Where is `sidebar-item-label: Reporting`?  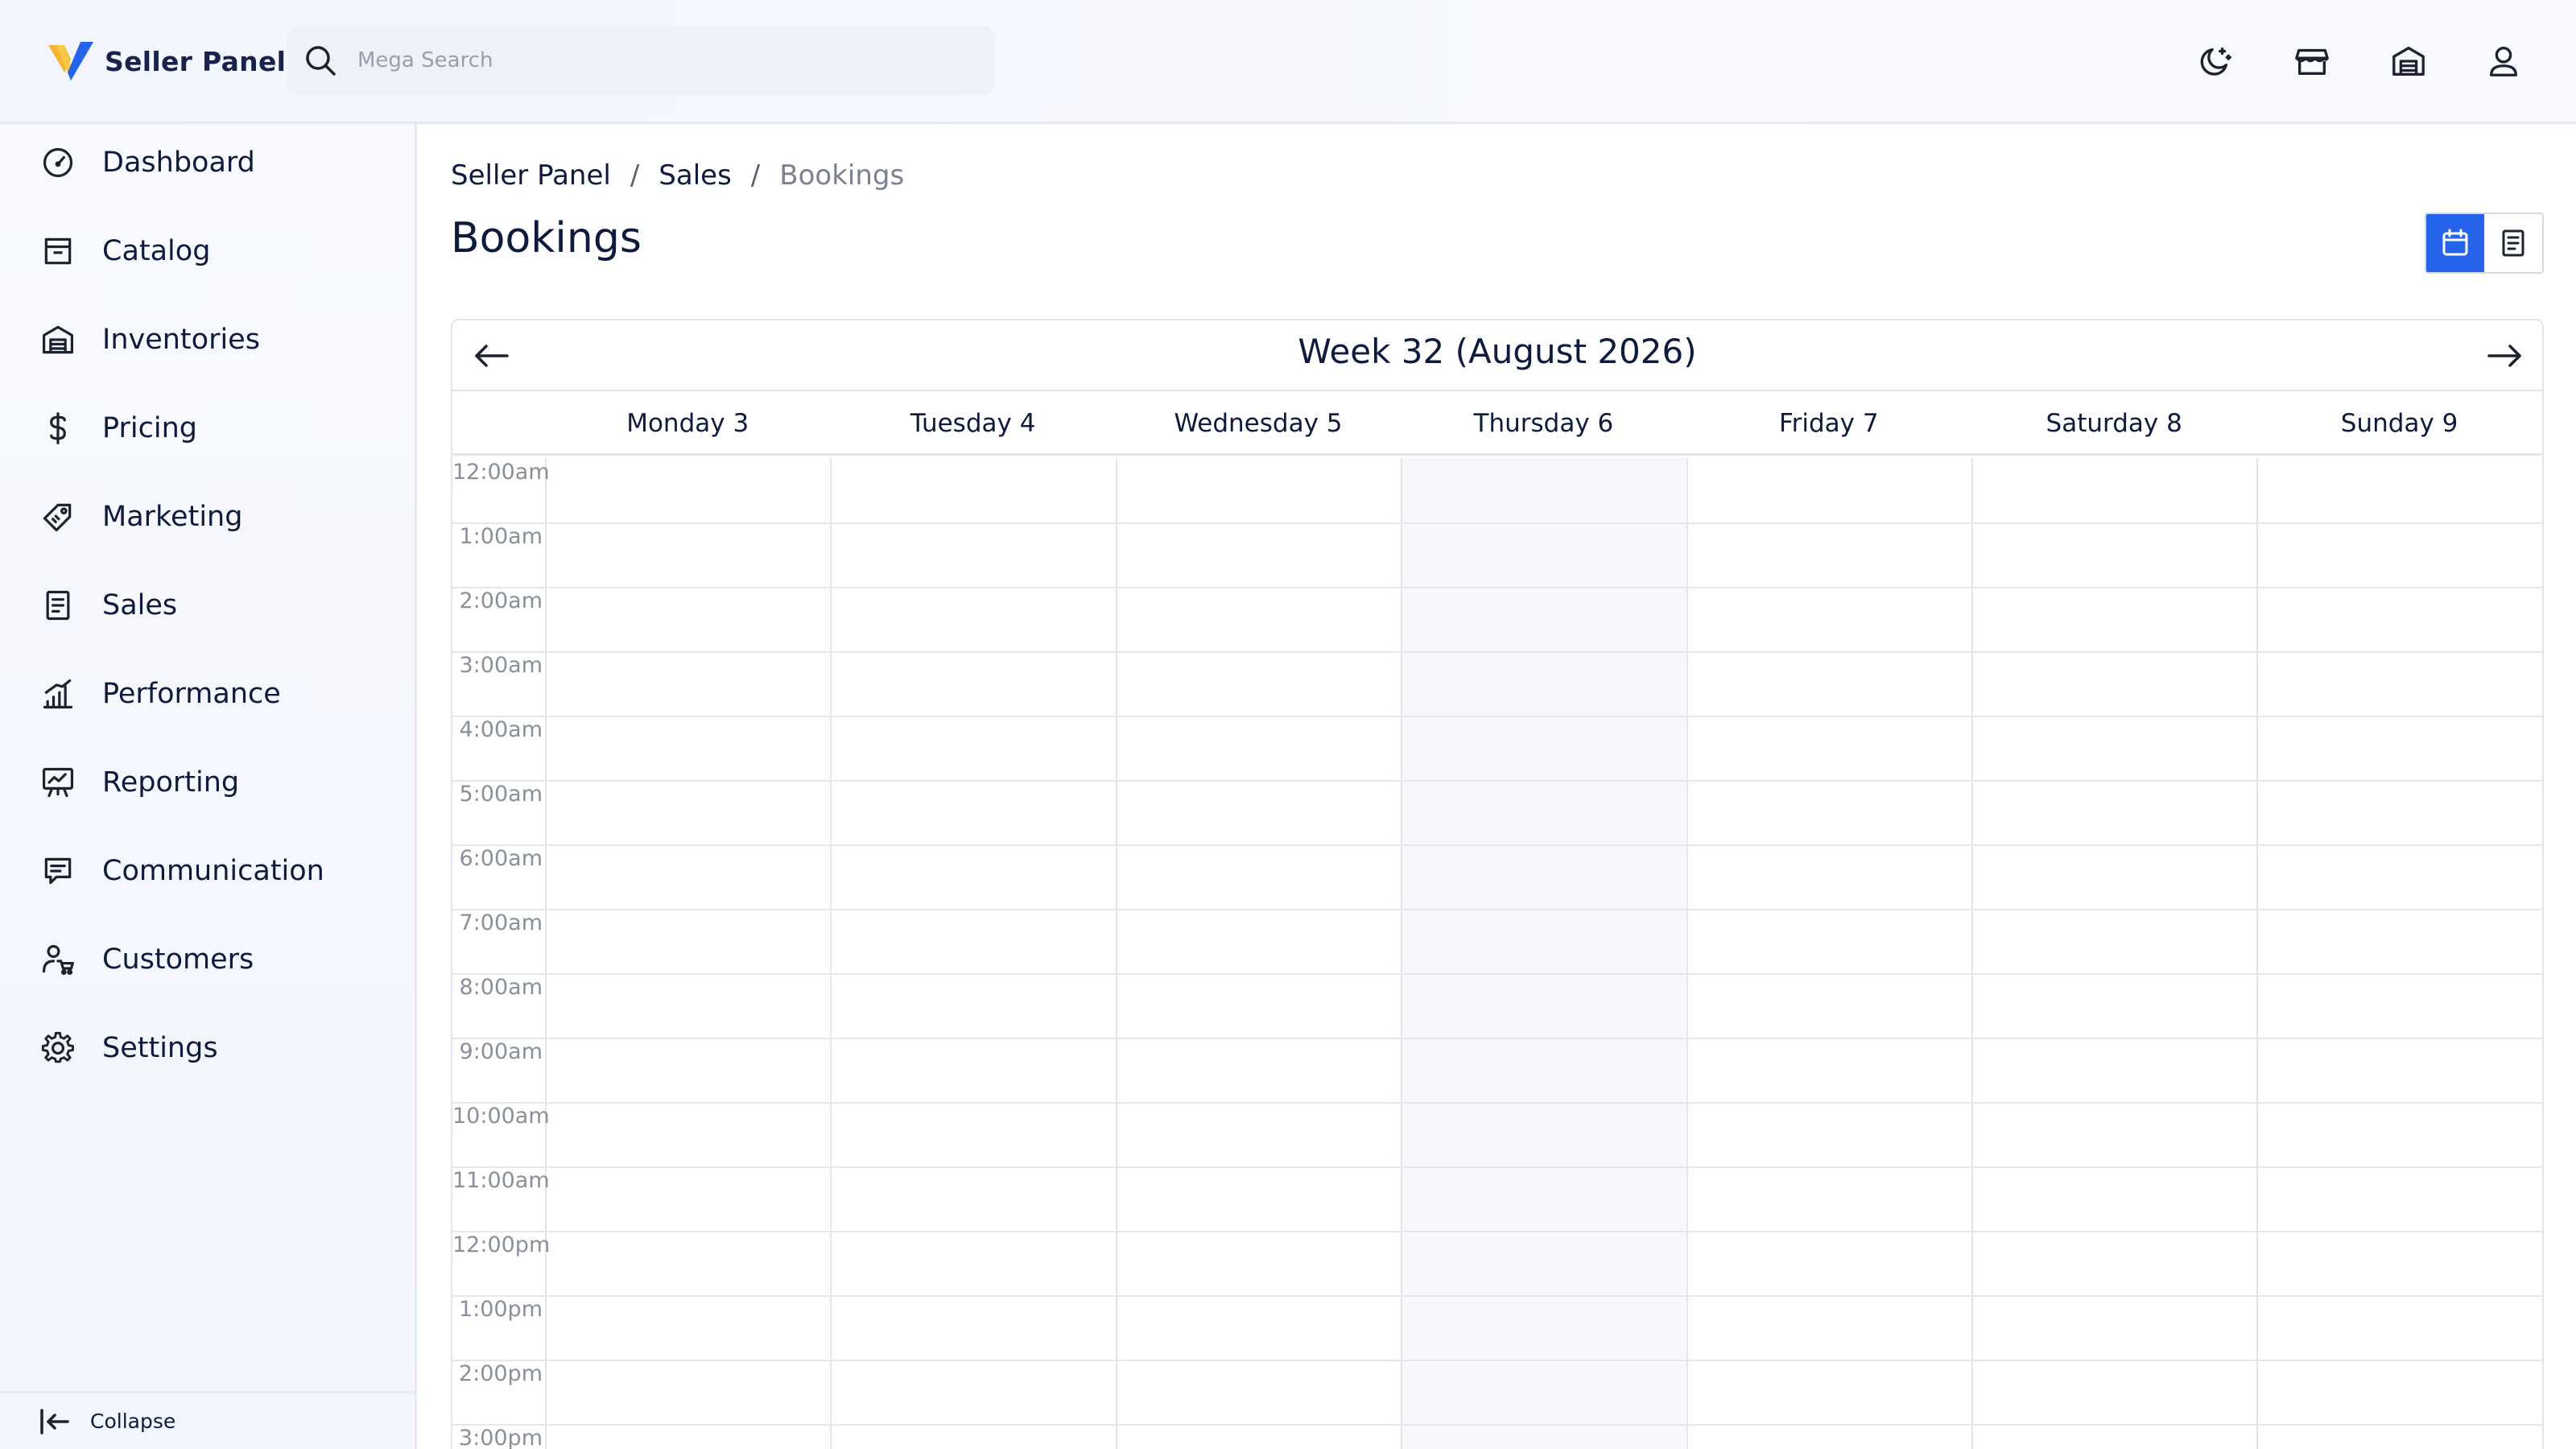 sidebar-item-label: Reporting is located at coordinates (171, 782).